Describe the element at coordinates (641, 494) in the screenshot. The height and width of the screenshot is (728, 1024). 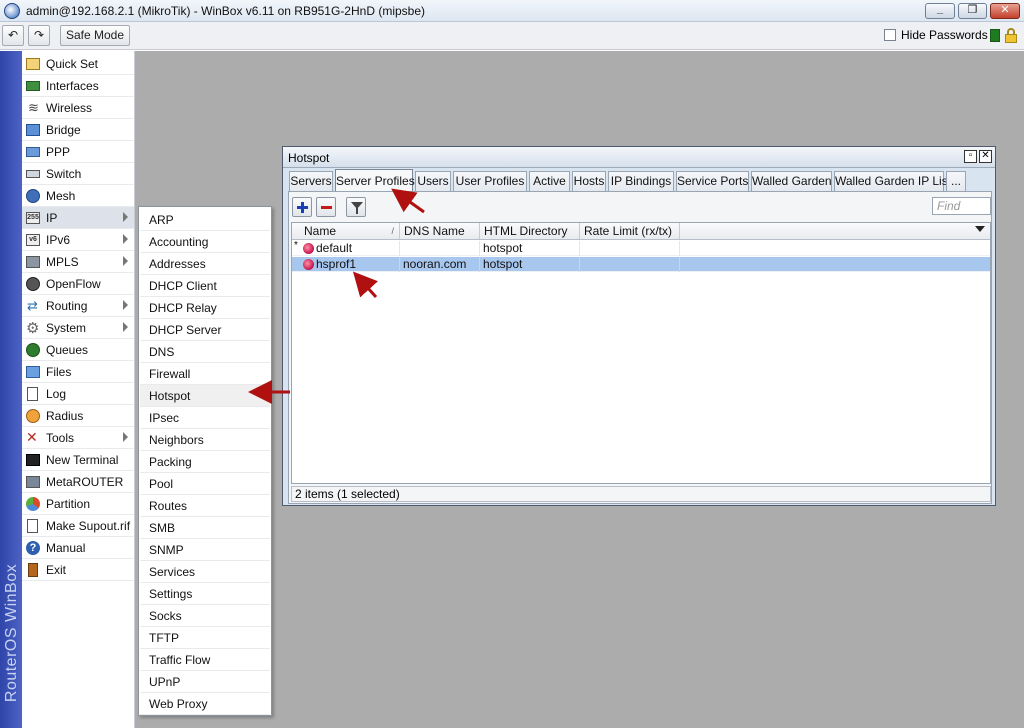
I see `status-bar: 2 items (1 selected)` at that location.